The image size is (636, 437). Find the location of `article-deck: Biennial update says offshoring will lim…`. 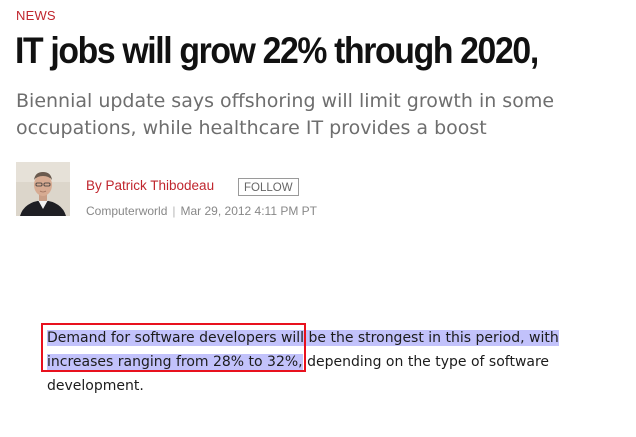

article-deck: Biennial update says offshoring will lim… is located at coordinates (285, 114).